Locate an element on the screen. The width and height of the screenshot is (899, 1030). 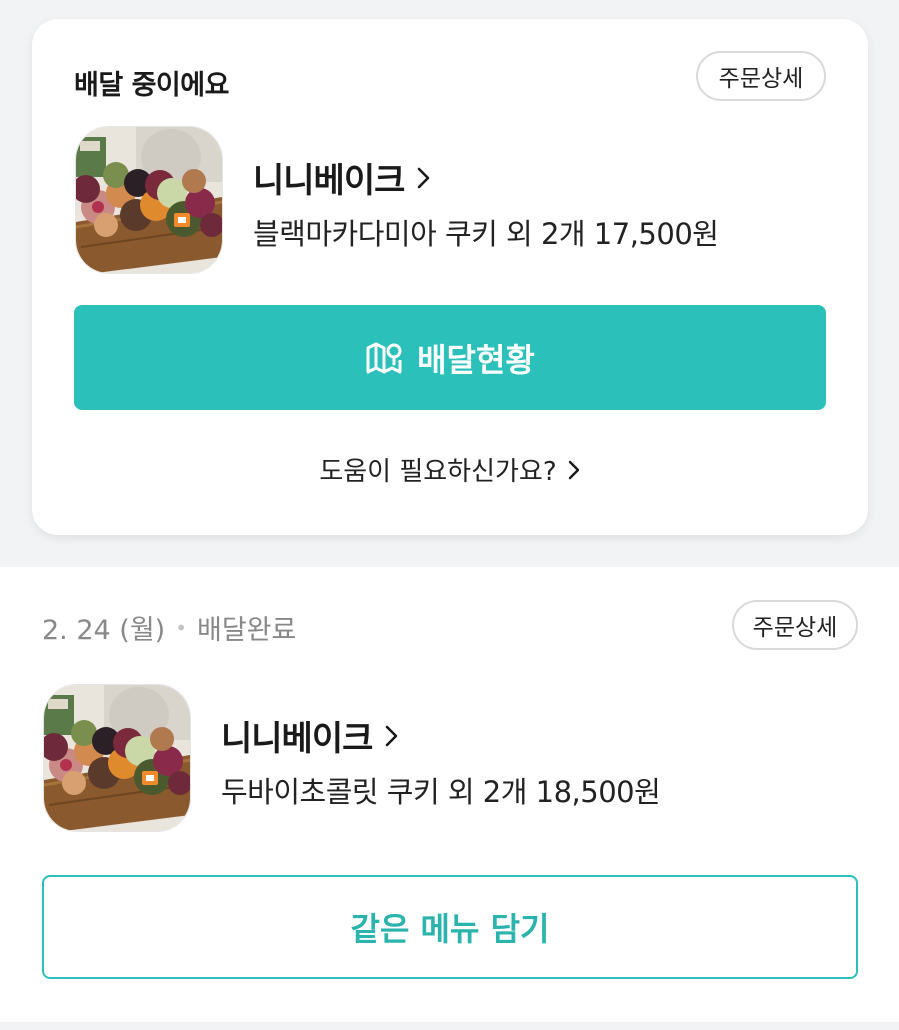
delivery-status-title: 배달 중이에요 is located at coordinates (151, 85).